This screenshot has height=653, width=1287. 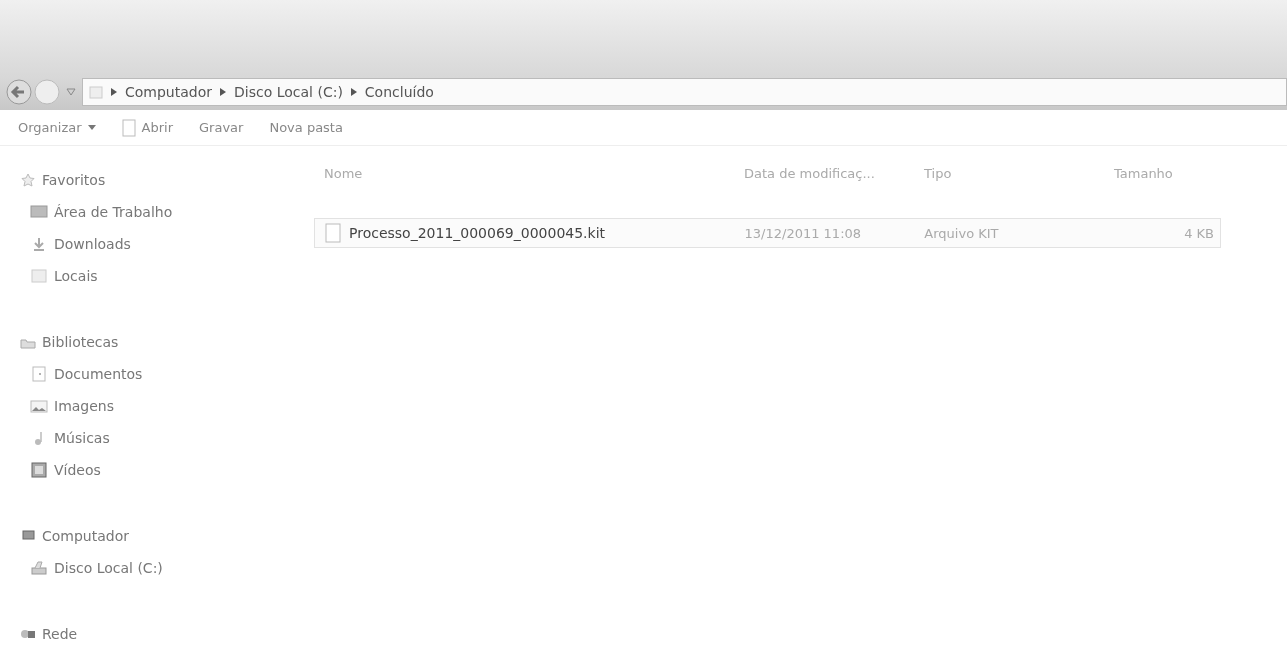 I want to click on video-icon, so click(x=39, y=470).